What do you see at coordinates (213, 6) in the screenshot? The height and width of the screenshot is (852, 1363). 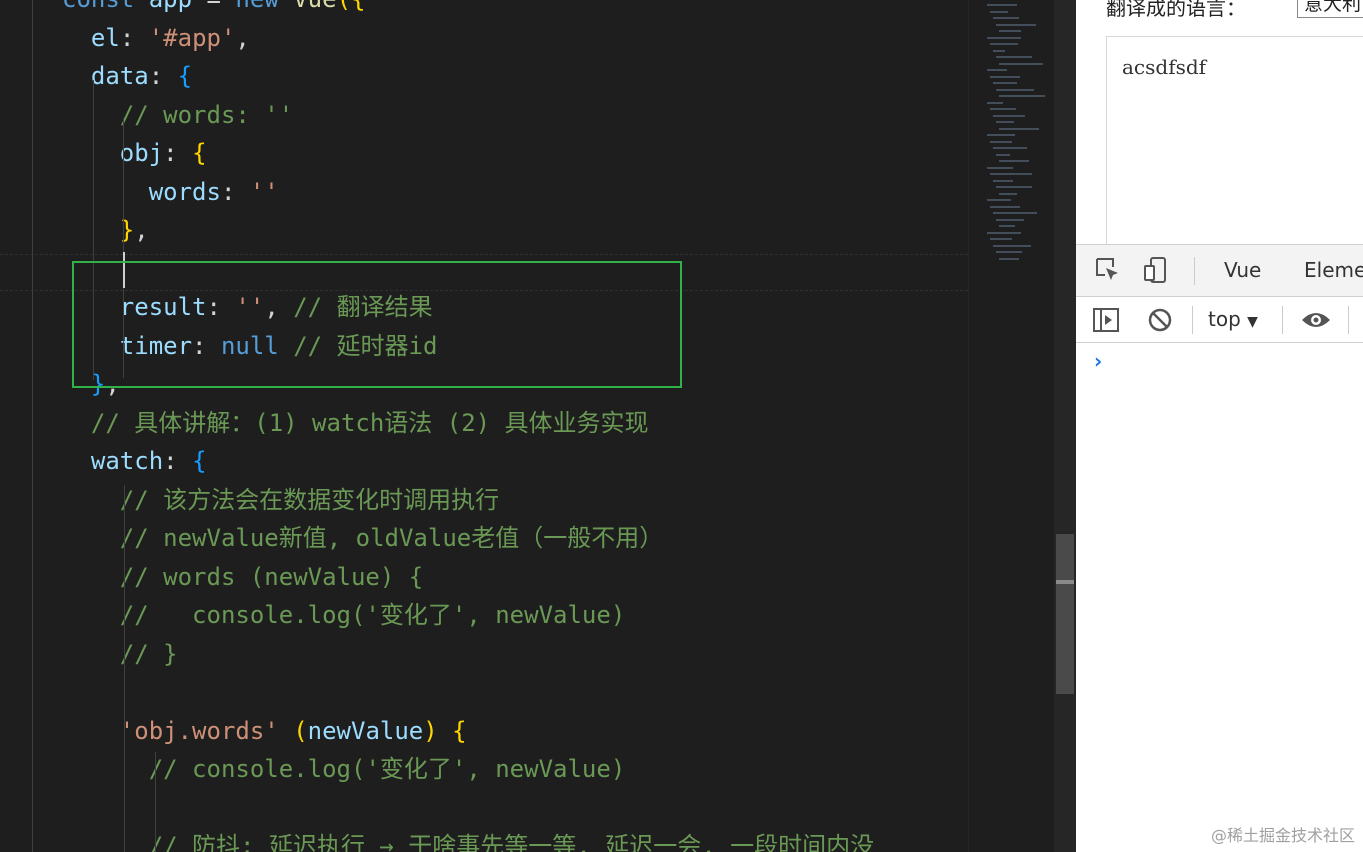 I see `code-token: =` at bounding box center [213, 6].